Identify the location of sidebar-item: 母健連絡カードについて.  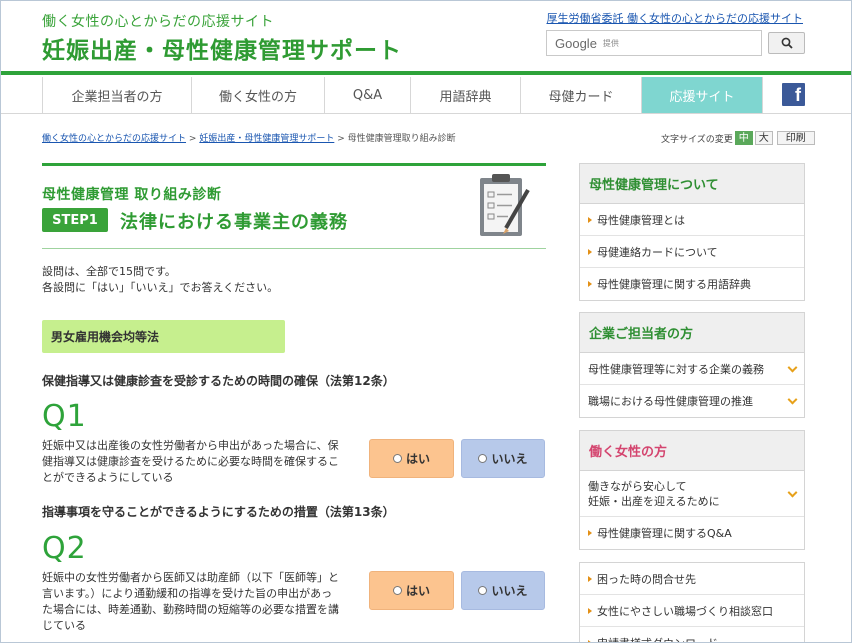
(692, 252).